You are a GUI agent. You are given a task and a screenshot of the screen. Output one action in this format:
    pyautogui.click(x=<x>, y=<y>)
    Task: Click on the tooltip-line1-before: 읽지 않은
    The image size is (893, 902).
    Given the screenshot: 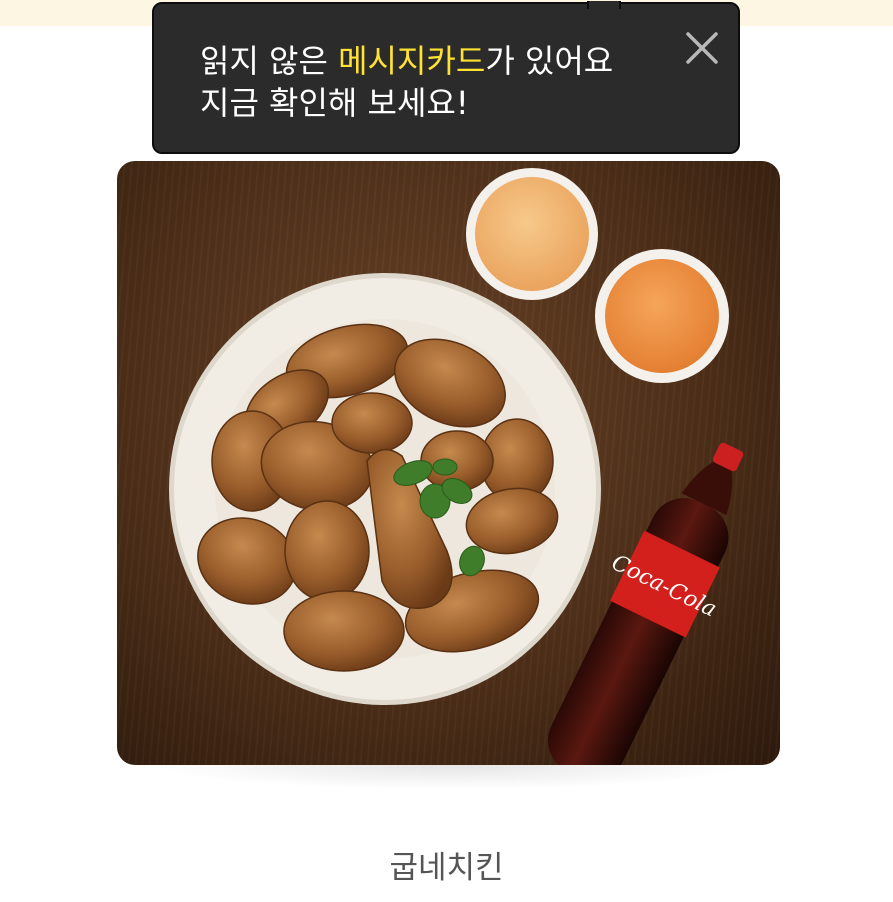 What is the action you would take?
    pyautogui.click(x=269, y=61)
    